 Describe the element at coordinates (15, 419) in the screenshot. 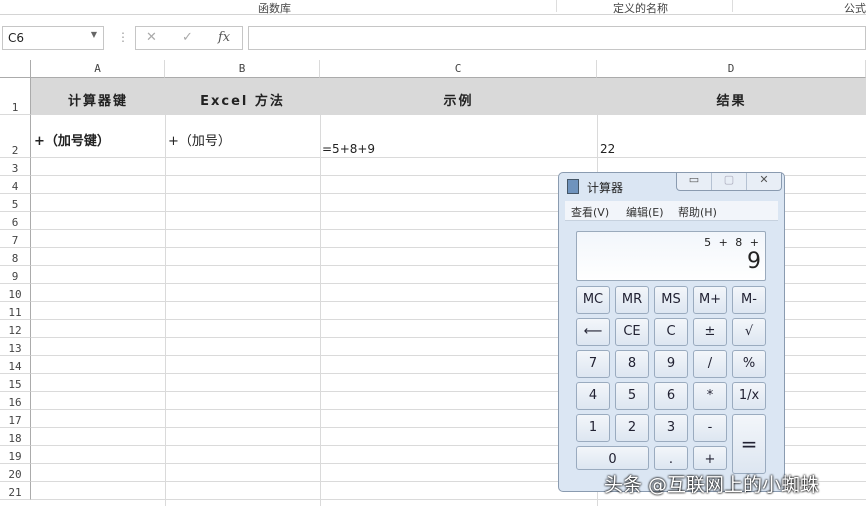

I see `row-header-17: 17` at that location.